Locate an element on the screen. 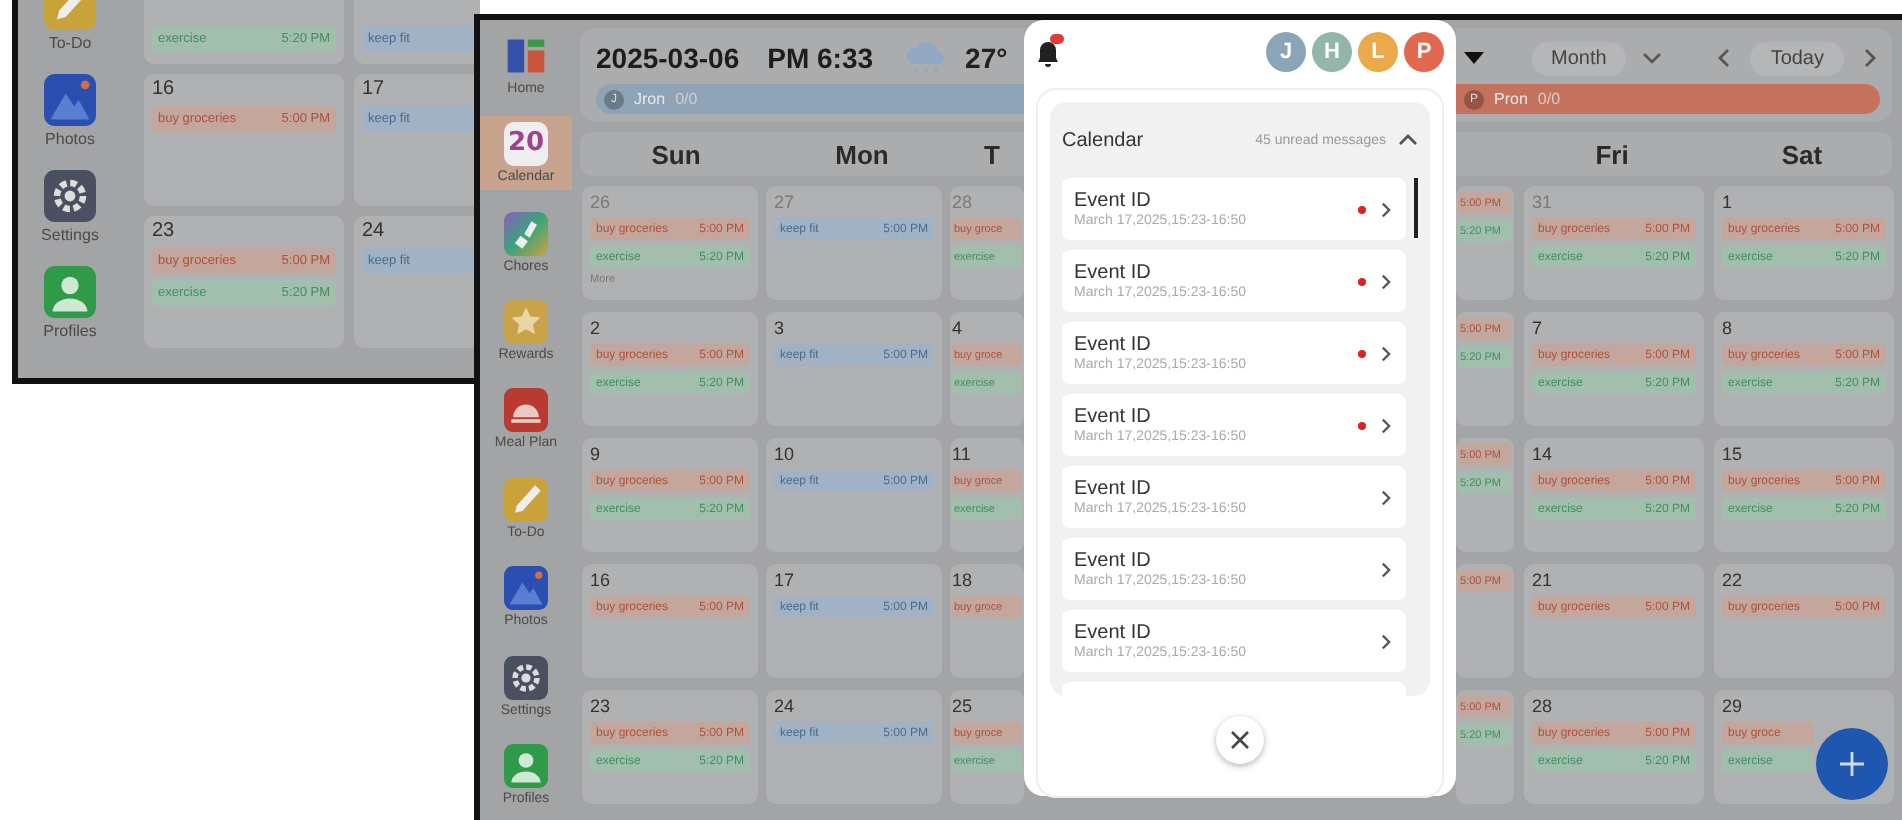 This screenshot has width=1902, height=820. today-button: Today is located at coordinates (1797, 58).